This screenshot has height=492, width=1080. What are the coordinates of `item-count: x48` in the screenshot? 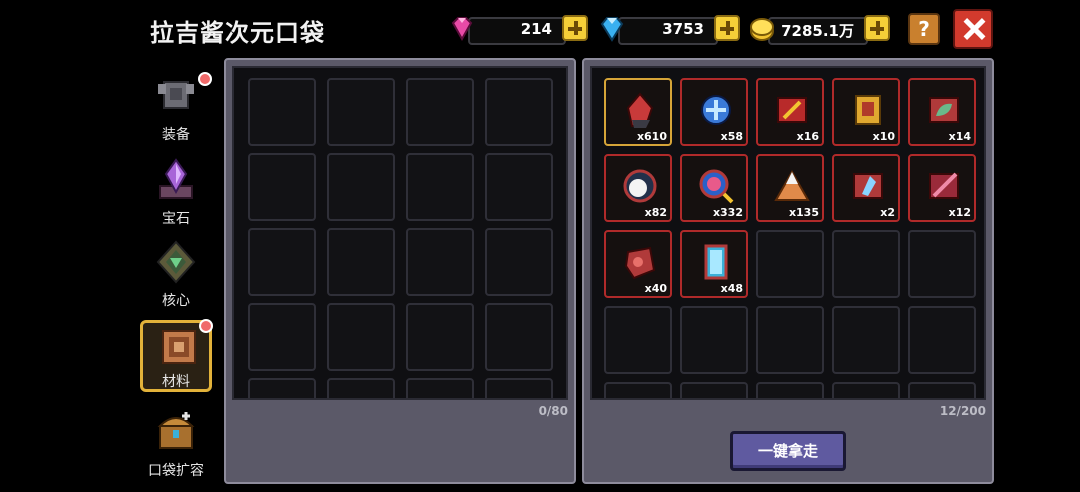 It's located at (731, 288).